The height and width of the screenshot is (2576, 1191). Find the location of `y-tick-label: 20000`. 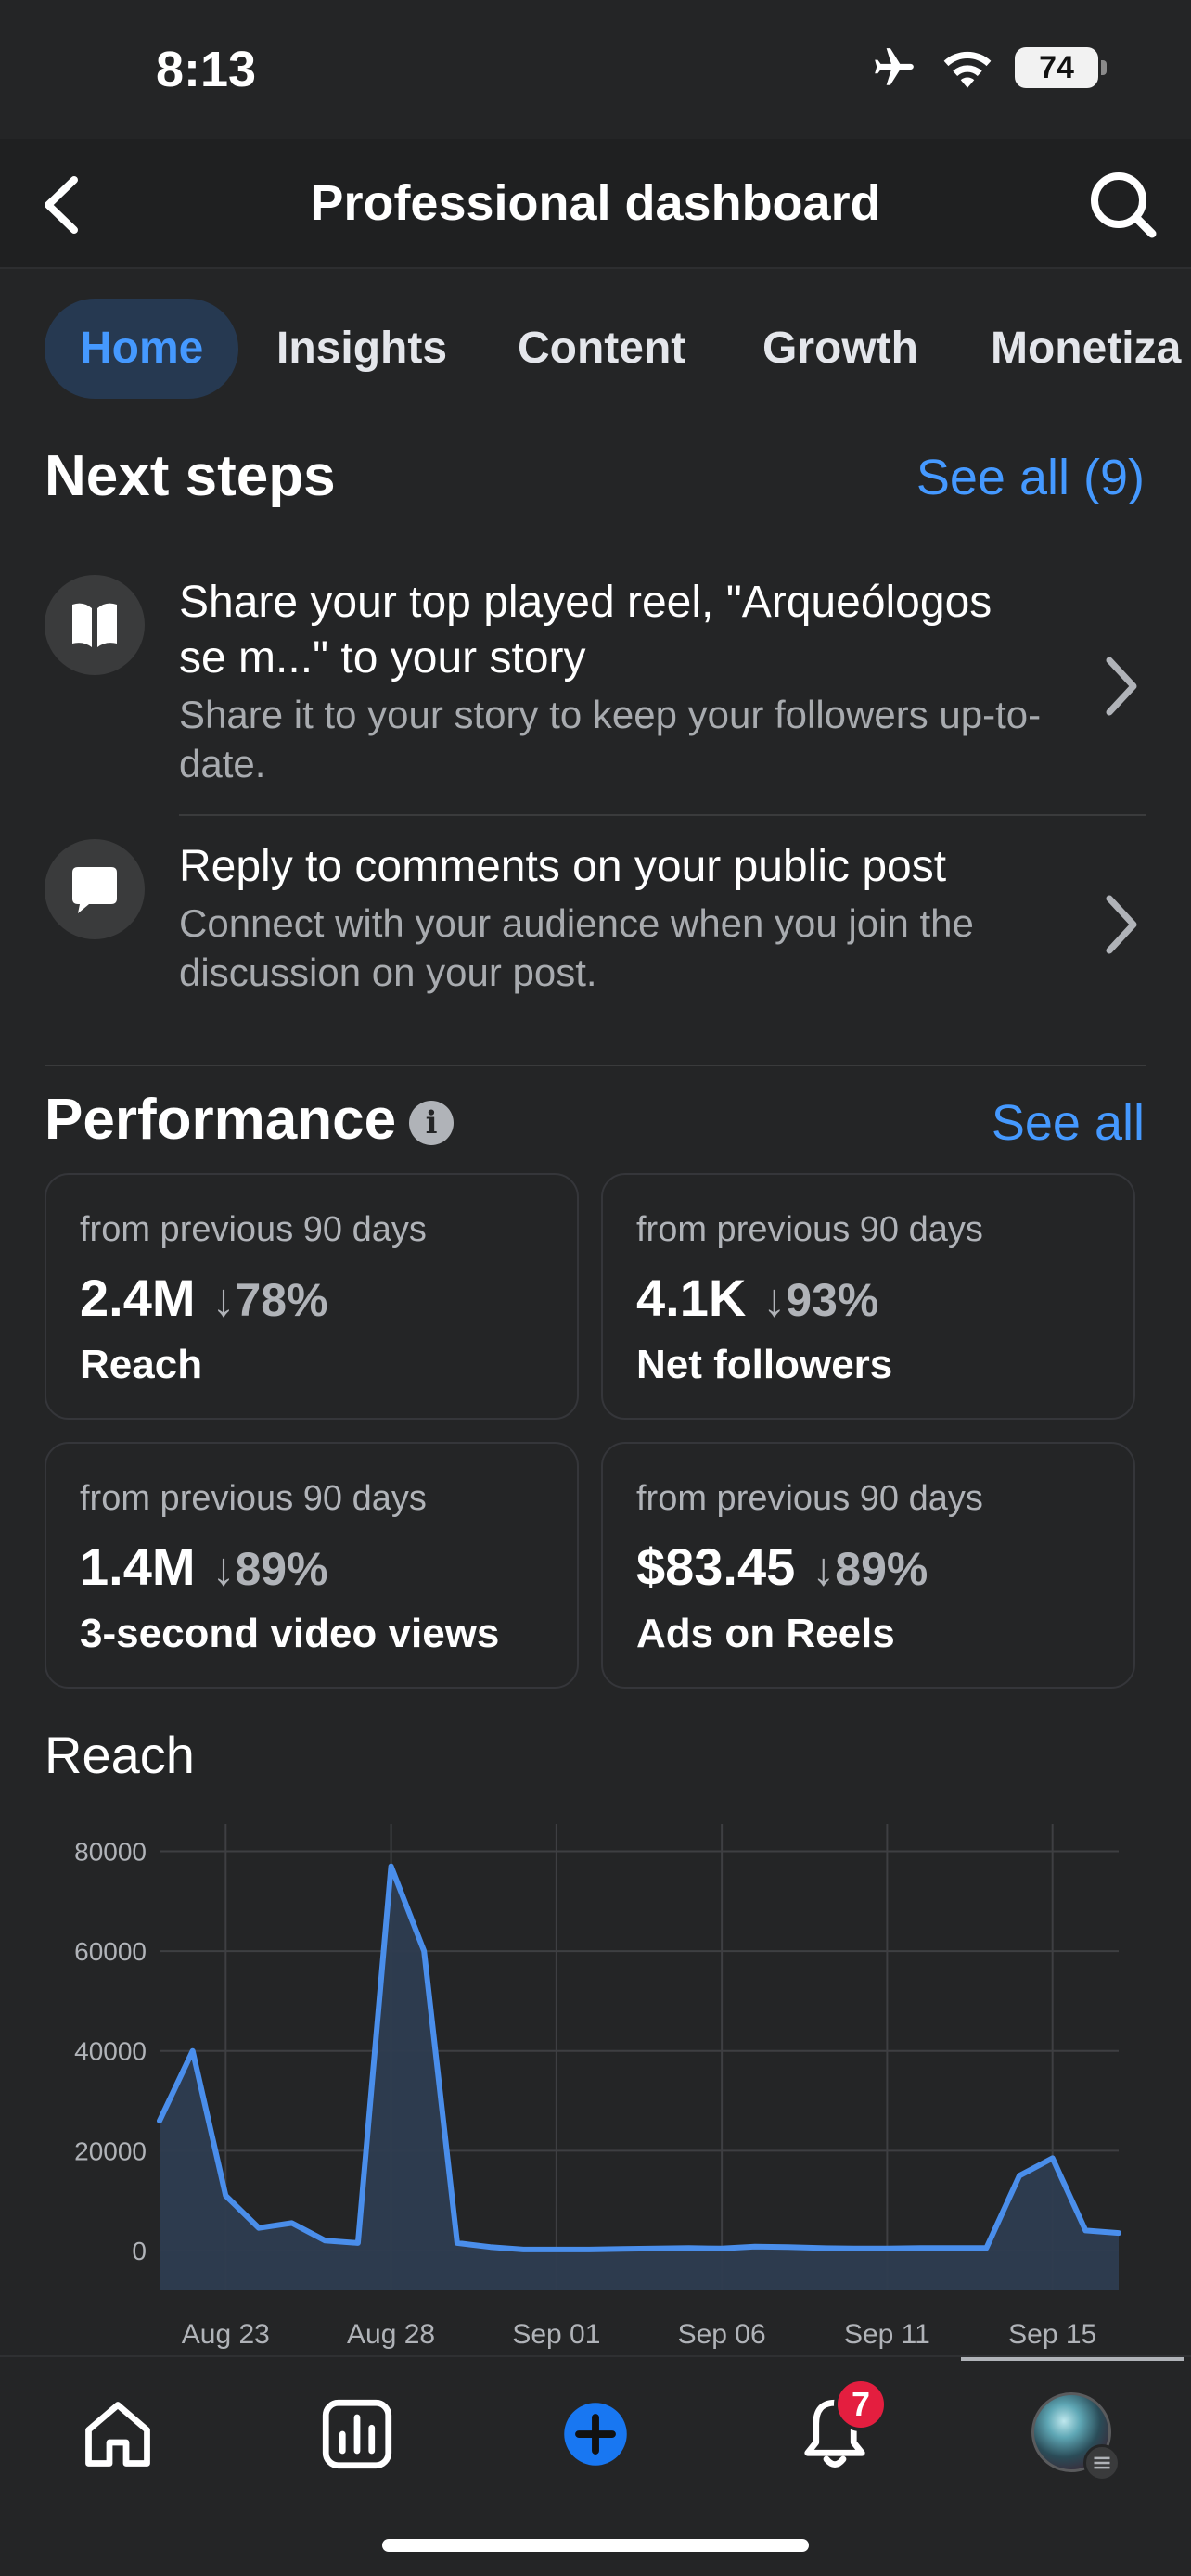

y-tick-label: 20000 is located at coordinates (111, 2151).